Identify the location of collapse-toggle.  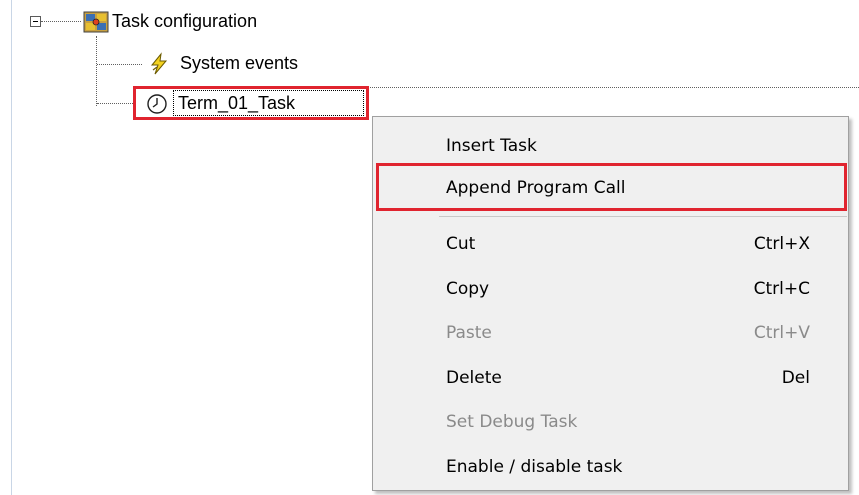
(35, 21).